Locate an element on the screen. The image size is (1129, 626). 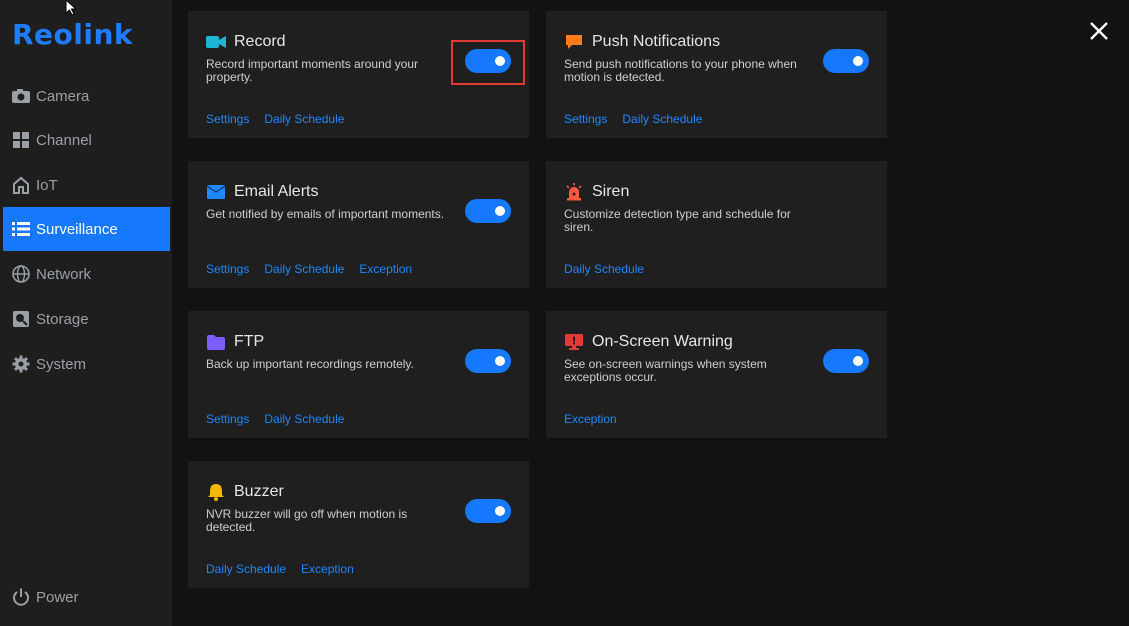
push-settings-link: Settings is located at coordinates (585, 119).